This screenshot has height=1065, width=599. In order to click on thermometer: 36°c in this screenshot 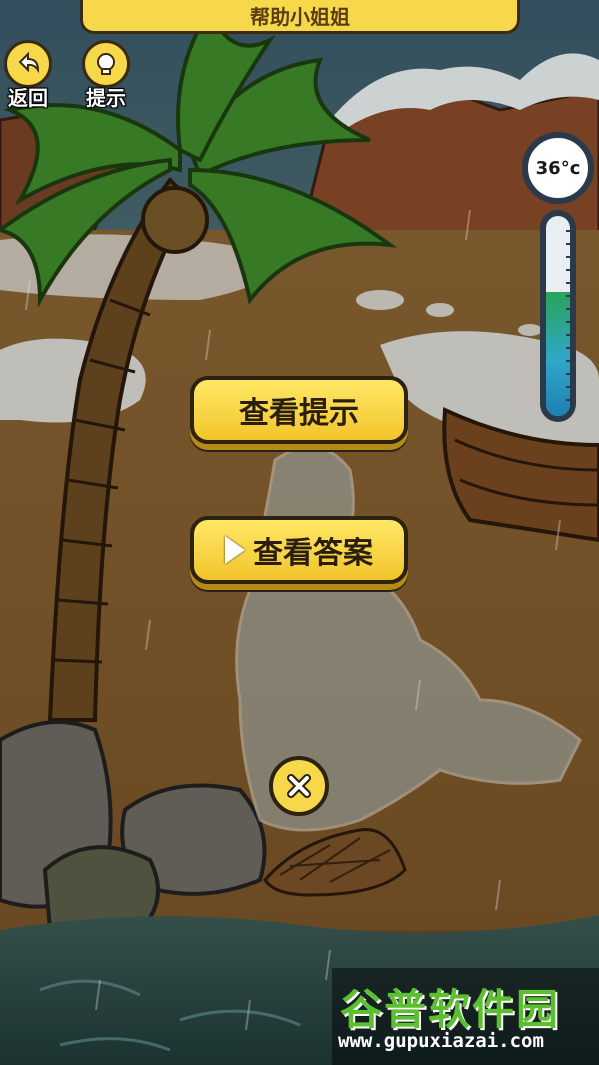, I will do `click(558, 280)`.